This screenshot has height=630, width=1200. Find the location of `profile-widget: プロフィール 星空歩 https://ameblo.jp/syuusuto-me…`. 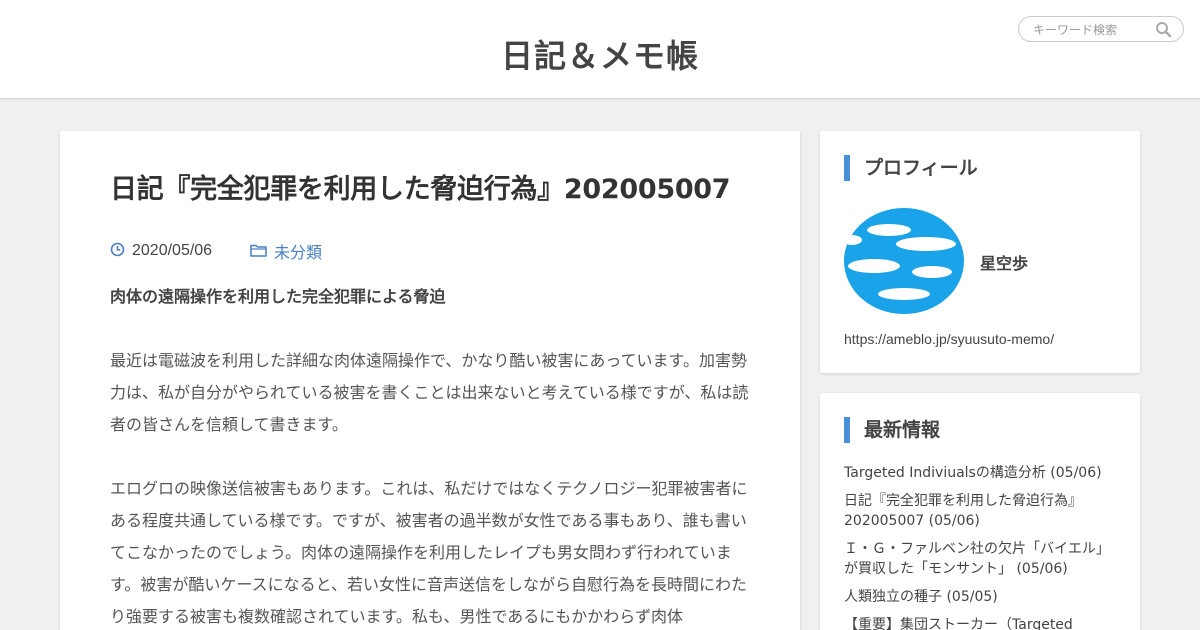

profile-widget: プロフィール 星空歩 https://ameblo.jp/syuusuto-me… is located at coordinates (980, 252).